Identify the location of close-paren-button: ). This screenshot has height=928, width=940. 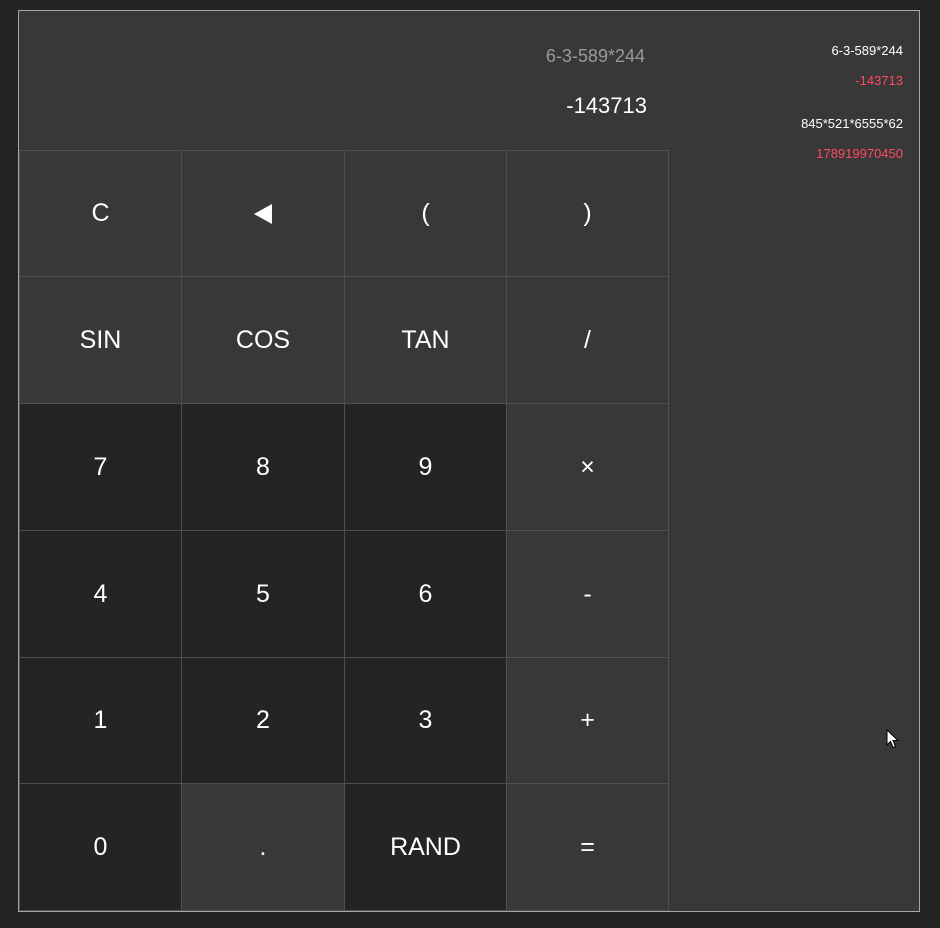
(588, 213).